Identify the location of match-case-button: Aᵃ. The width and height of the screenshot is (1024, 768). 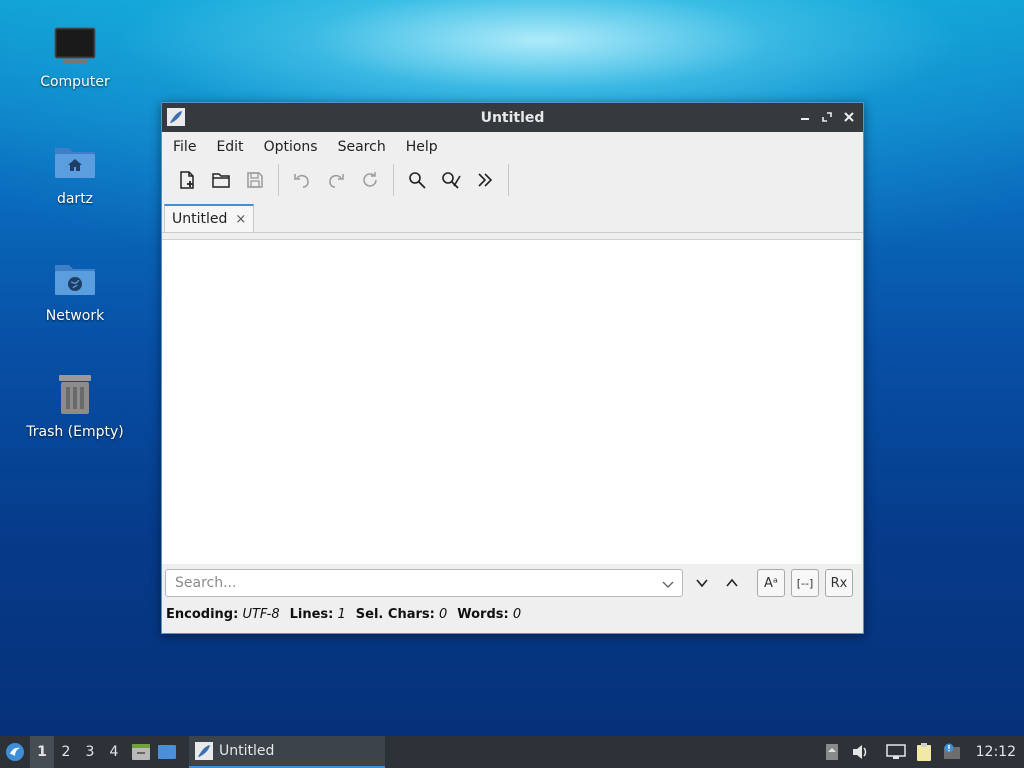
(771, 583).